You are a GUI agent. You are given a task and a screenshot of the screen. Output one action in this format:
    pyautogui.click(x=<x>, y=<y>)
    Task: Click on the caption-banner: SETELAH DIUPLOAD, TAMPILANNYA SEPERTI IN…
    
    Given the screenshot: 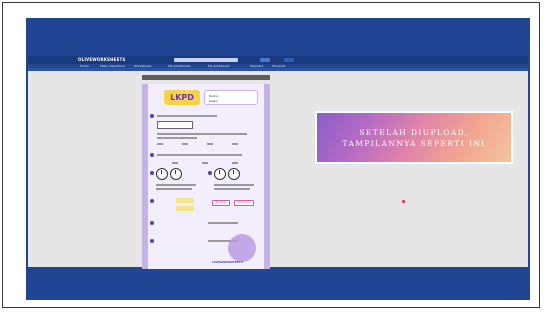 What is the action you would take?
    pyautogui.click(x=414, y=137)
    